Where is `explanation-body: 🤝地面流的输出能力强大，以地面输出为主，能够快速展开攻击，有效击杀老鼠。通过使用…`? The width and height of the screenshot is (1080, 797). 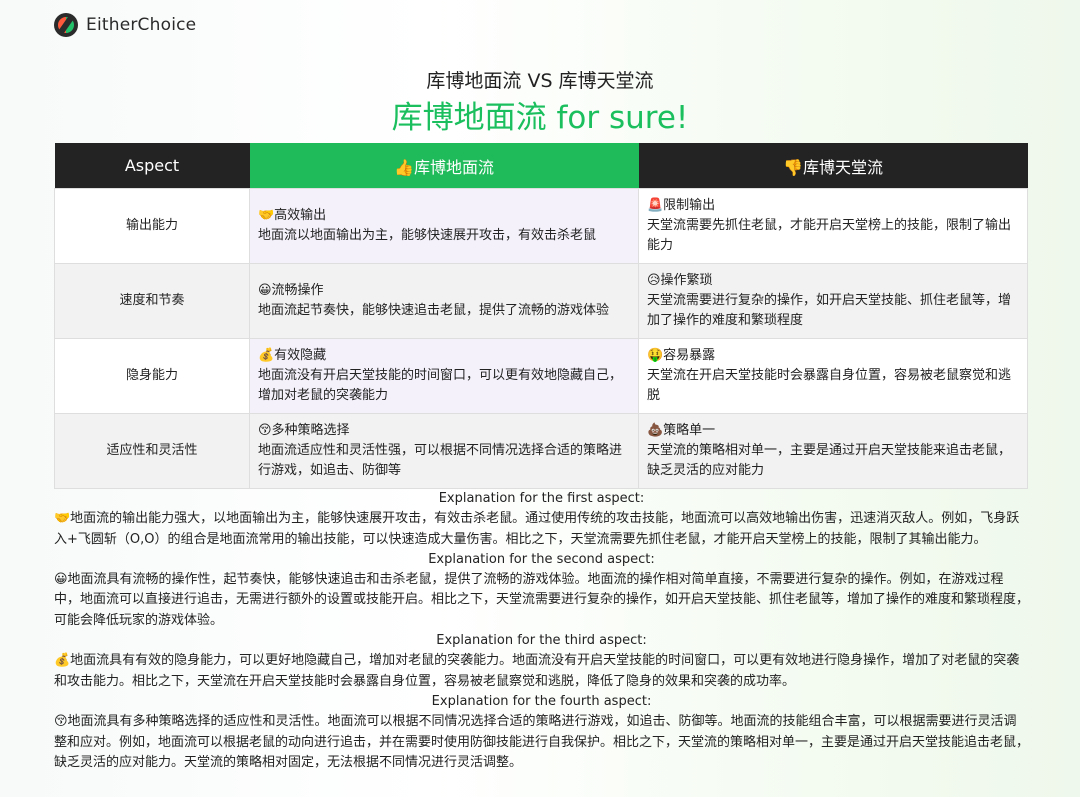 explanation-body: 🤝地面流的输出能力强大，以地面输出为主，能够快速展开攻击，有效击杀老鼠。通过使用… is located at coordinates (537, 529).